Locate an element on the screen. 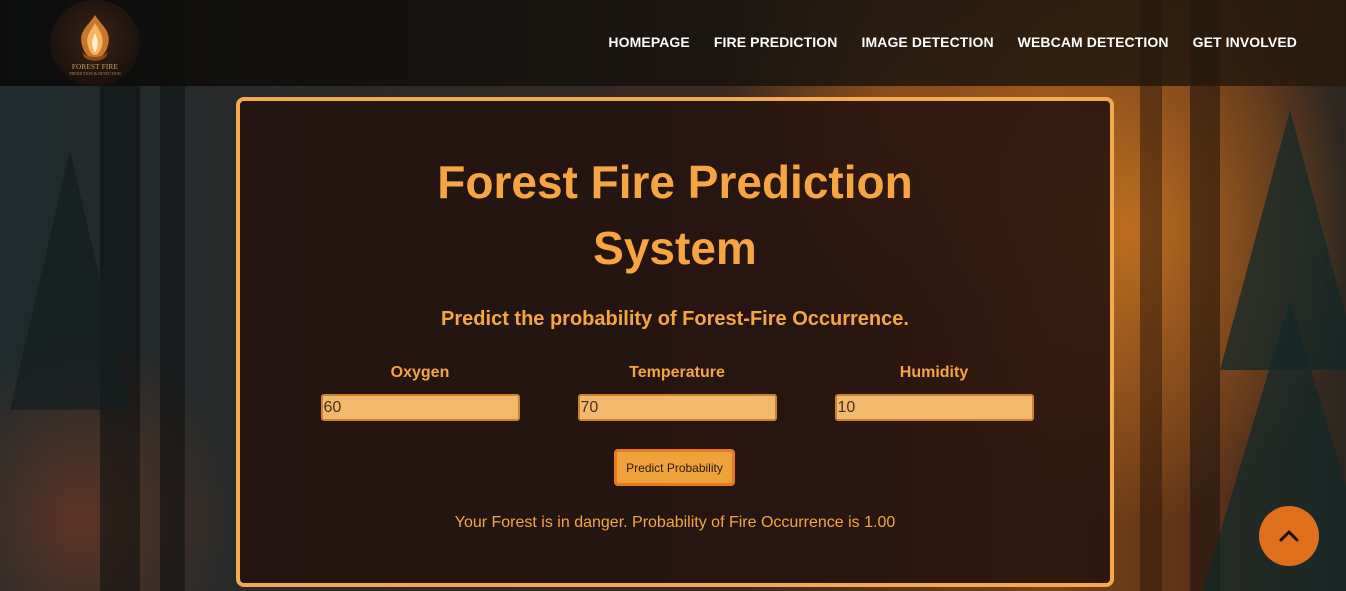 The width and height of the screenshot is (1346, 591). brand-tagline: PREDICTION & DETECTION is located at coordinates (95, 73).